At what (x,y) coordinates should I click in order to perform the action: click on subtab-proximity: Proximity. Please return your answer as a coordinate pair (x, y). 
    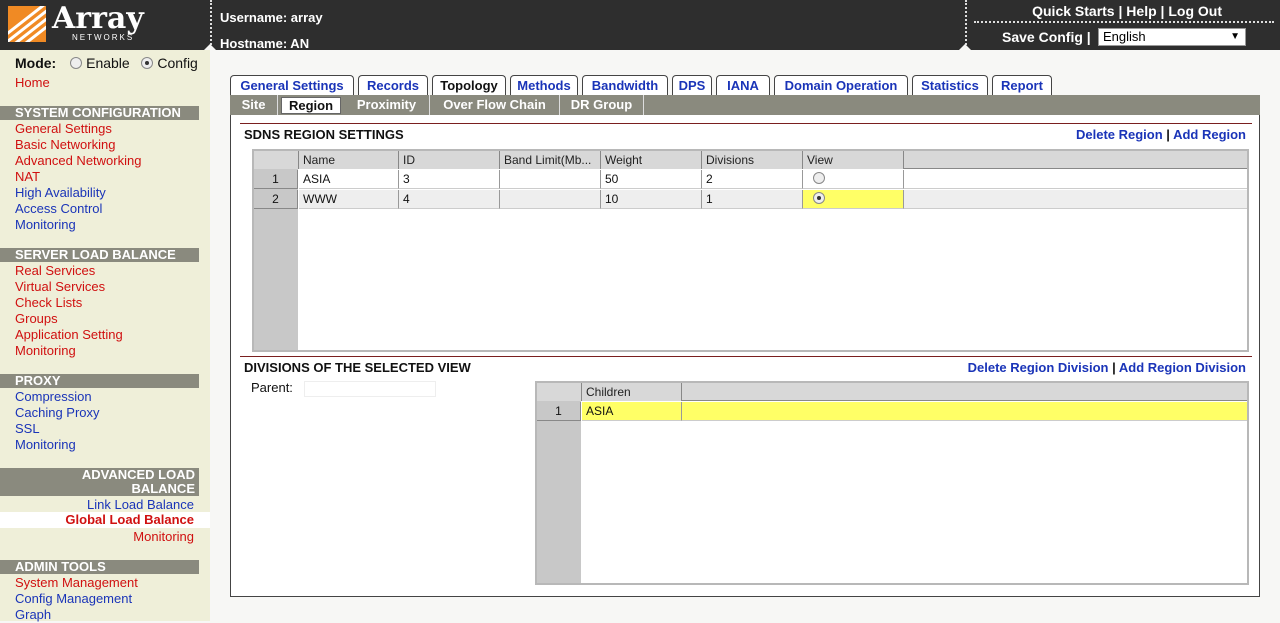
    Looking at the image, I should click on (387, 105).